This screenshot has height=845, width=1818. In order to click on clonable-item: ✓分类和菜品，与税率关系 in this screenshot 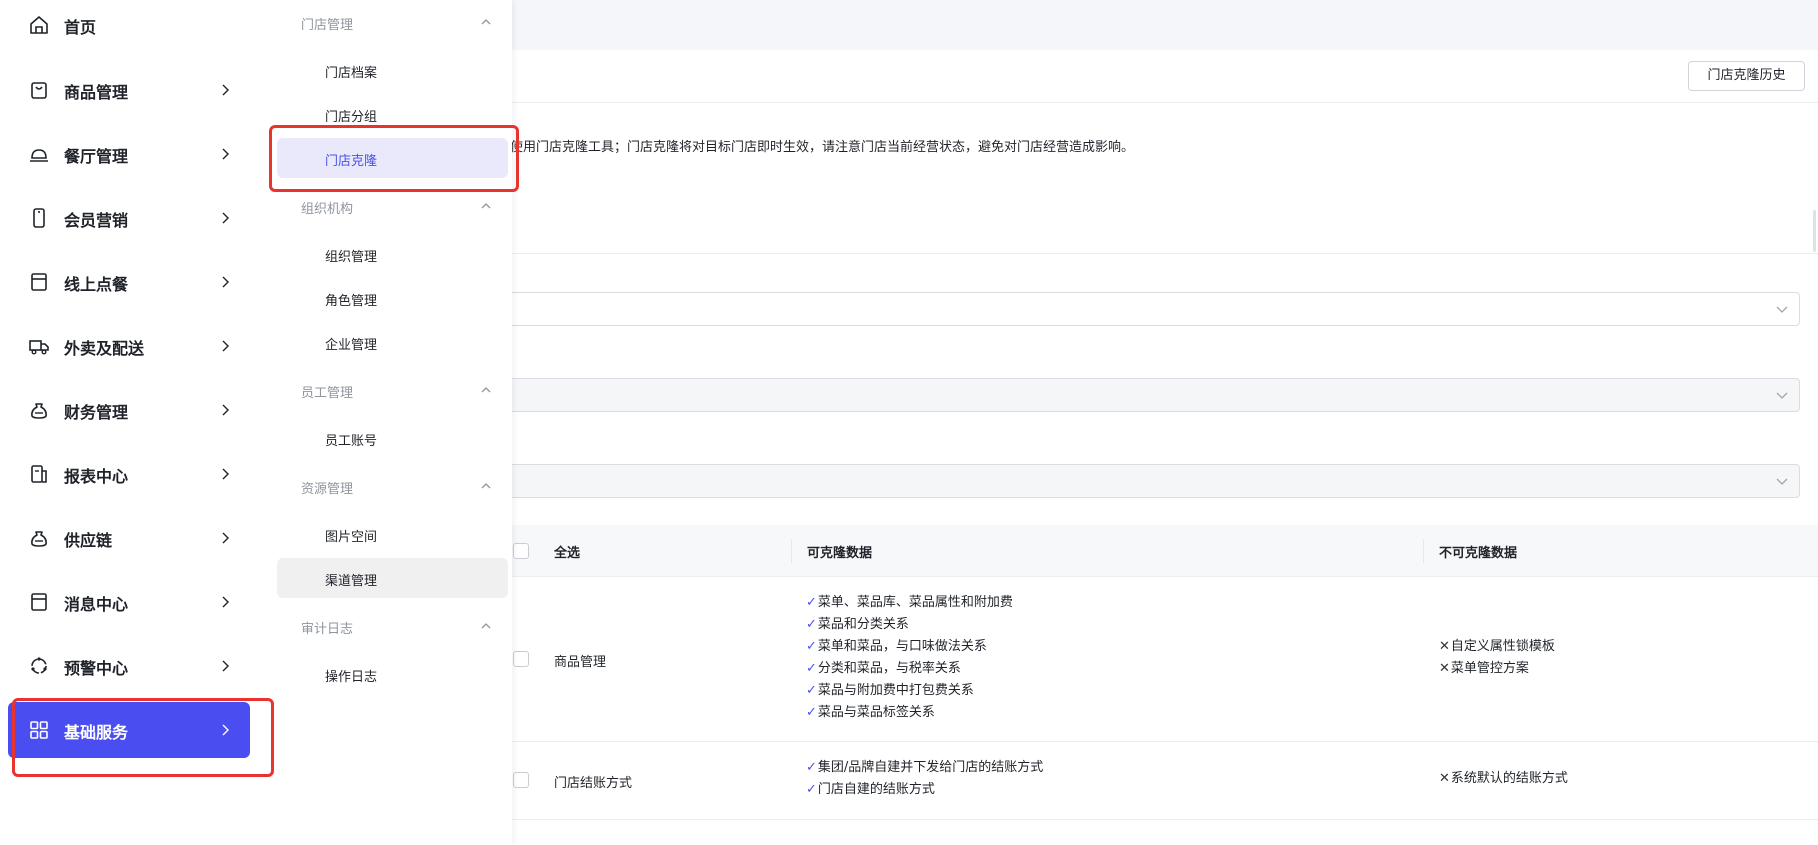, I will do `click(883, 668)`.